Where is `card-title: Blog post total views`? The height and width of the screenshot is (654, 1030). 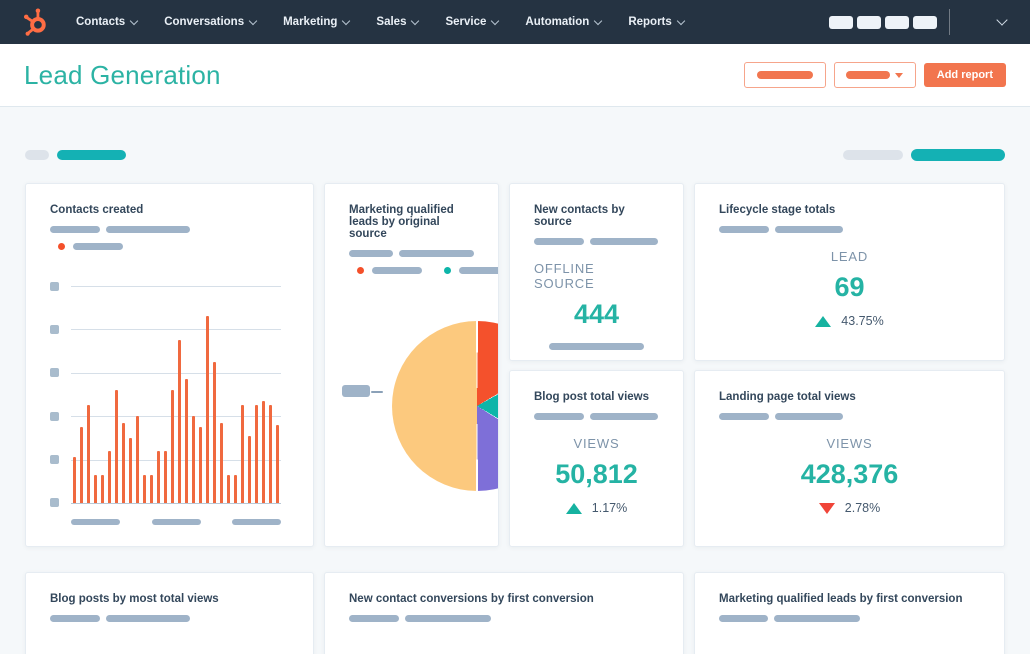 card-title: Blog post total views is located at coordinates (592, 397).